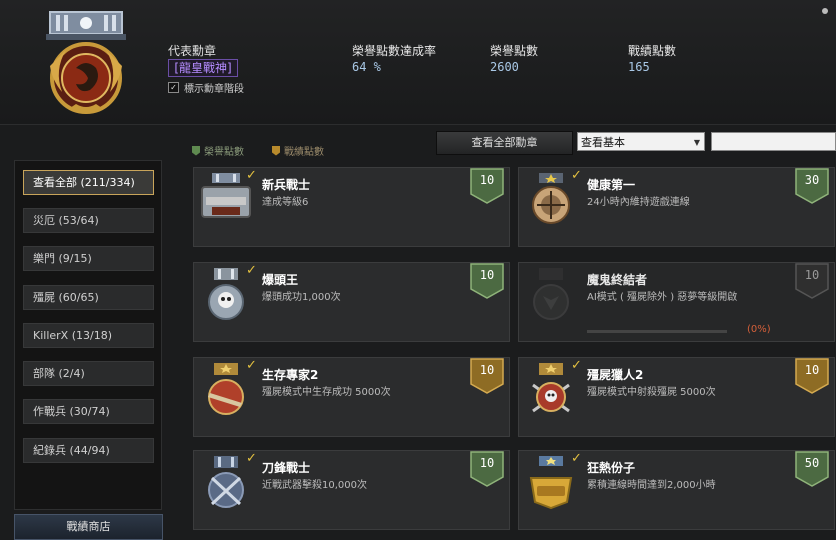 This screenshot has height=540, width=836. I want to click on dragon-emblem-icon, so click(86, 62).